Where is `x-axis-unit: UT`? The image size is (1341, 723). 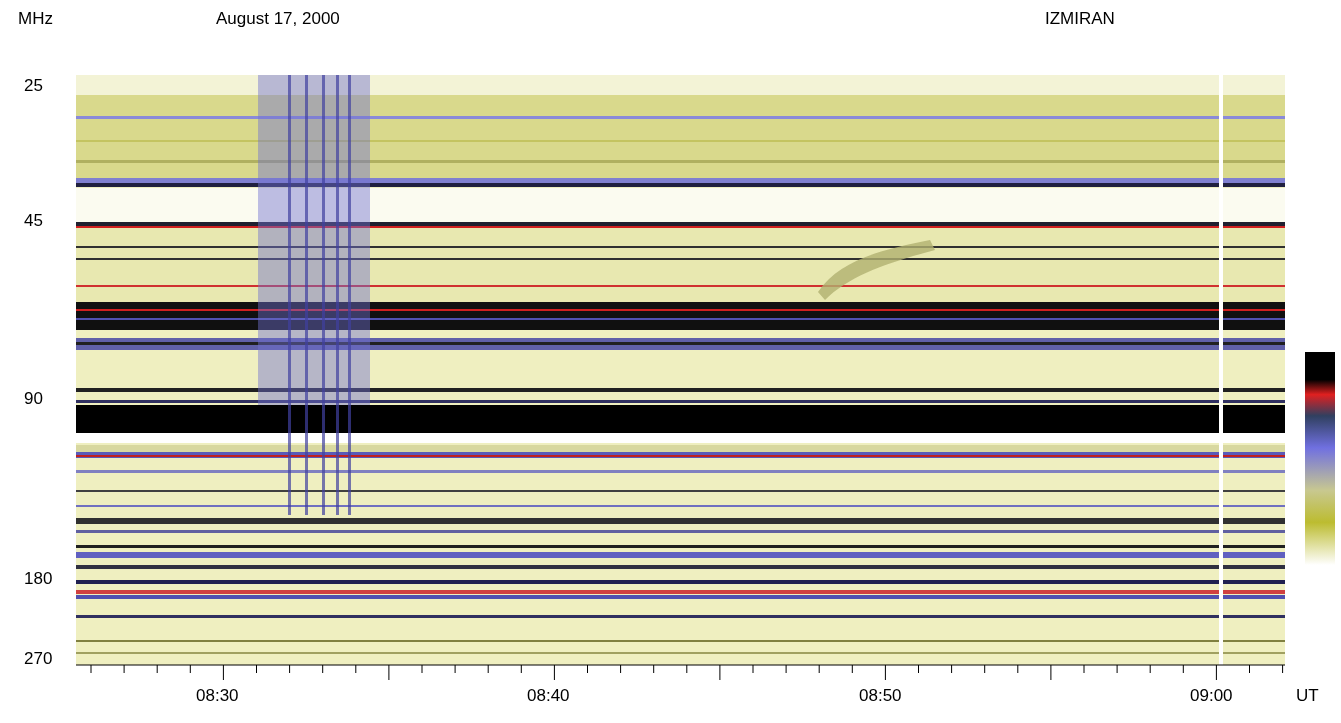
x-axis-unit: UT is located at coordinates (1307, 695).